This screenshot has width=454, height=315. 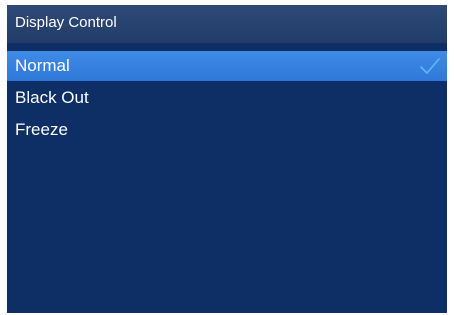 What do you see at coordinates (227, 24) in the screenshot?
I see `title-bar: Display Control` at bounding box center [227, 24].